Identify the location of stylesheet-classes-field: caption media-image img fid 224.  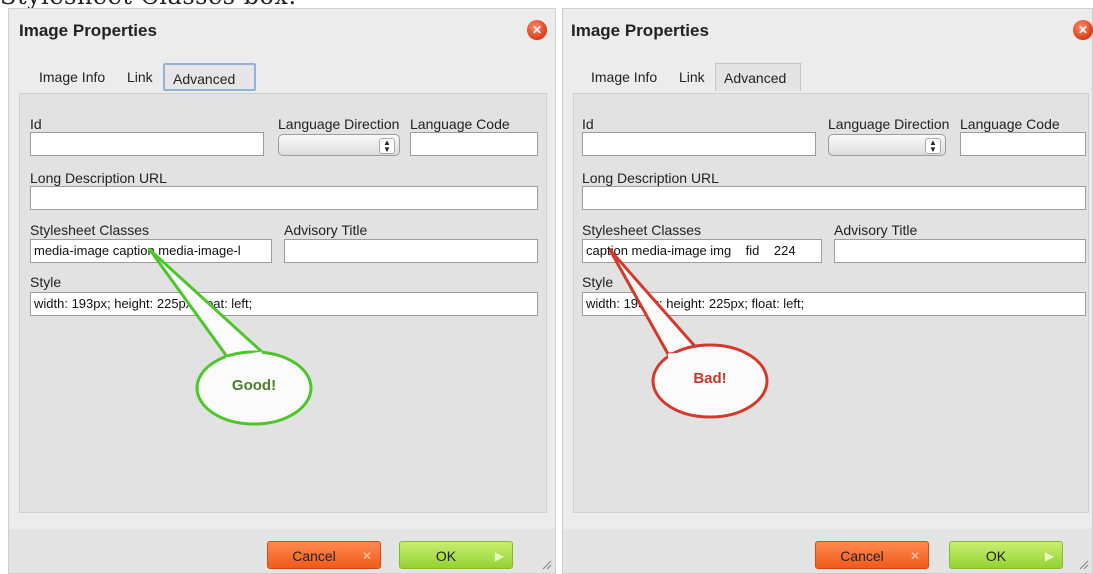
(702, 251).